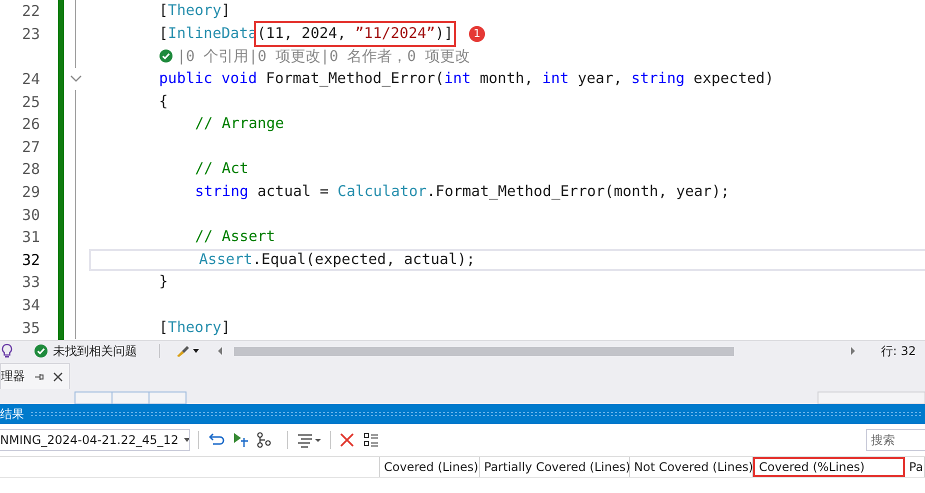 Image resolution: width=925 pixels, height=493 pixels. What do you see at coordinates (484, 351) in the screenshot?
I see `scrollbar-thumb` at bounding box center [484, 351].